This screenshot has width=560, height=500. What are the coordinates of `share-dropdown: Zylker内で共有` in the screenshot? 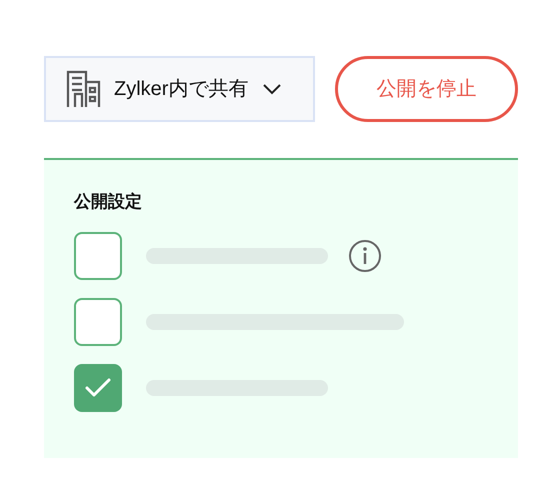 It's located at (179, 89).